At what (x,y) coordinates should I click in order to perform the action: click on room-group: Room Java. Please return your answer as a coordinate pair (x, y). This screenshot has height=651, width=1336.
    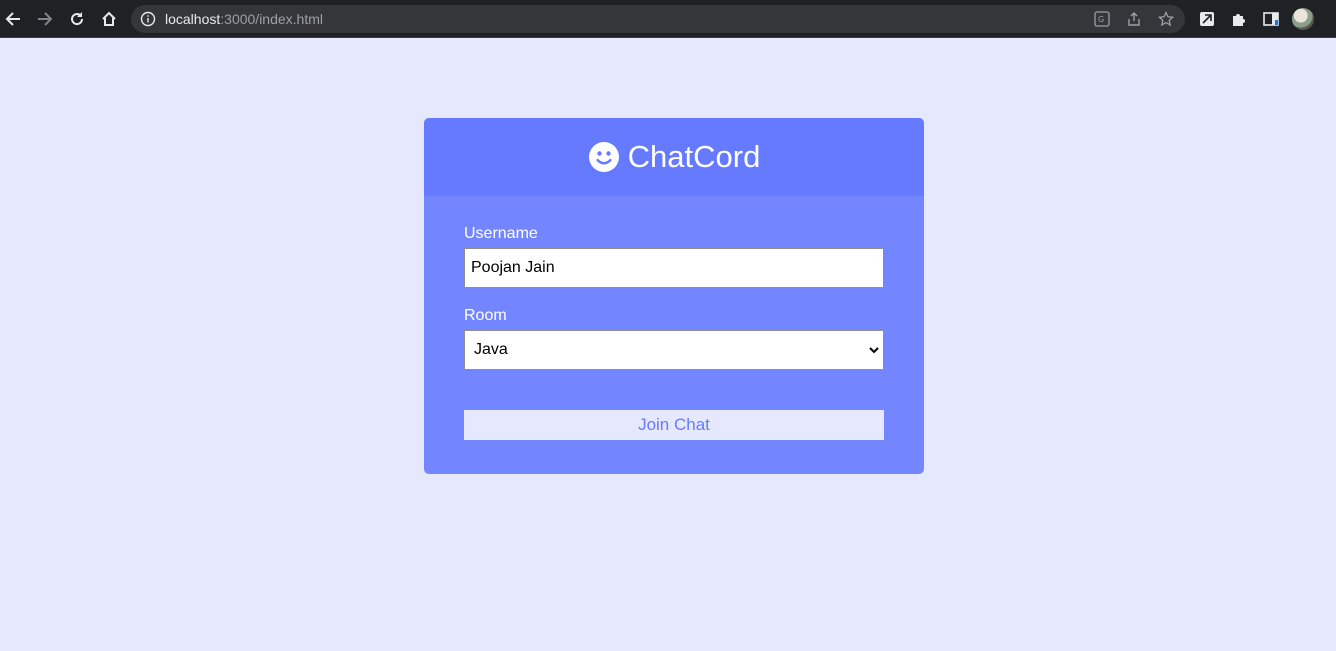
    Looking at the image, I should click on (674, 339).